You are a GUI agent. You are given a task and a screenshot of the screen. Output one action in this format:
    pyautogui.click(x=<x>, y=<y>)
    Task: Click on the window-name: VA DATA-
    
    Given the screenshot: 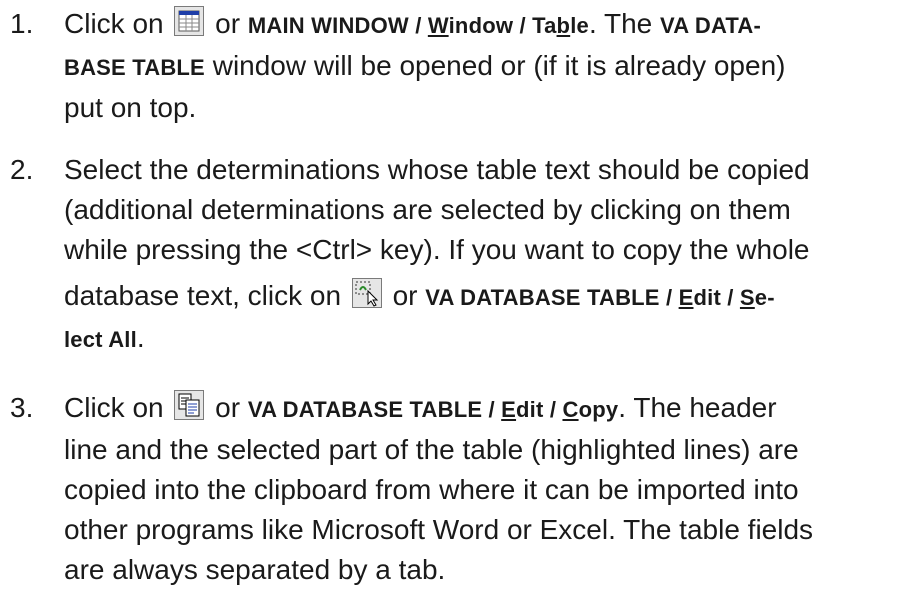 What is the action you would take?
    pyautogui.click(x=711, y=25)
    